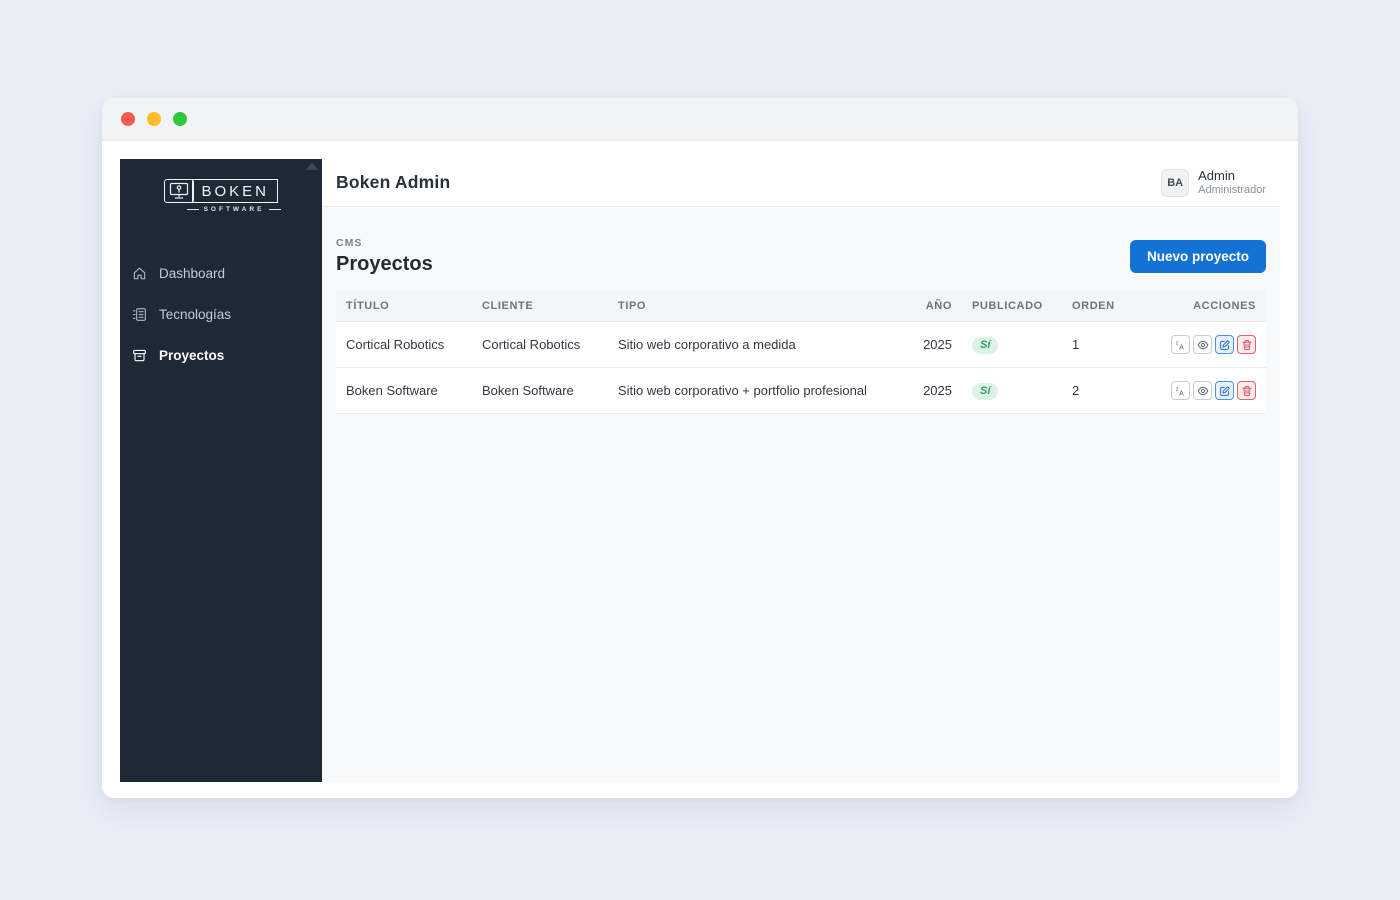 This screenshot has height=900, width=1400. What do you see at coordinates (1175, 182) in the screenshot?
I see `avatar: BA` at bounding box center [1175, 182].